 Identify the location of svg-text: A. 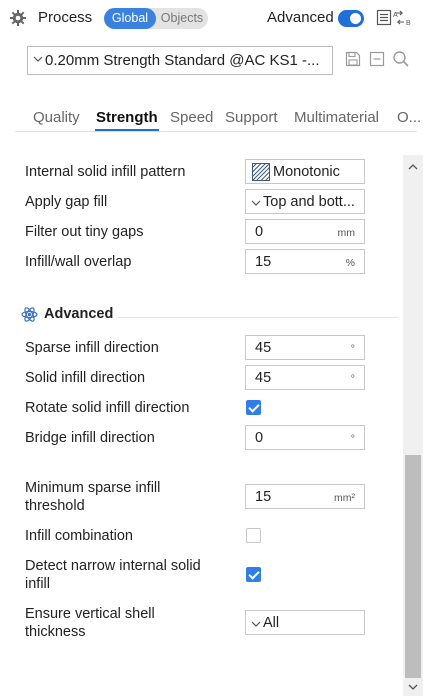
(395, 15).